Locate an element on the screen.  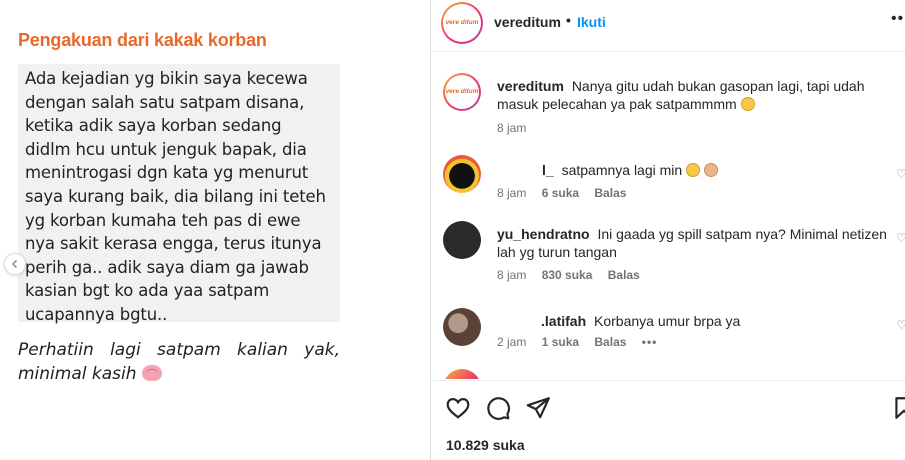
comment-text: Korbanya umur brpa ya is located at coordinates (667, 321).